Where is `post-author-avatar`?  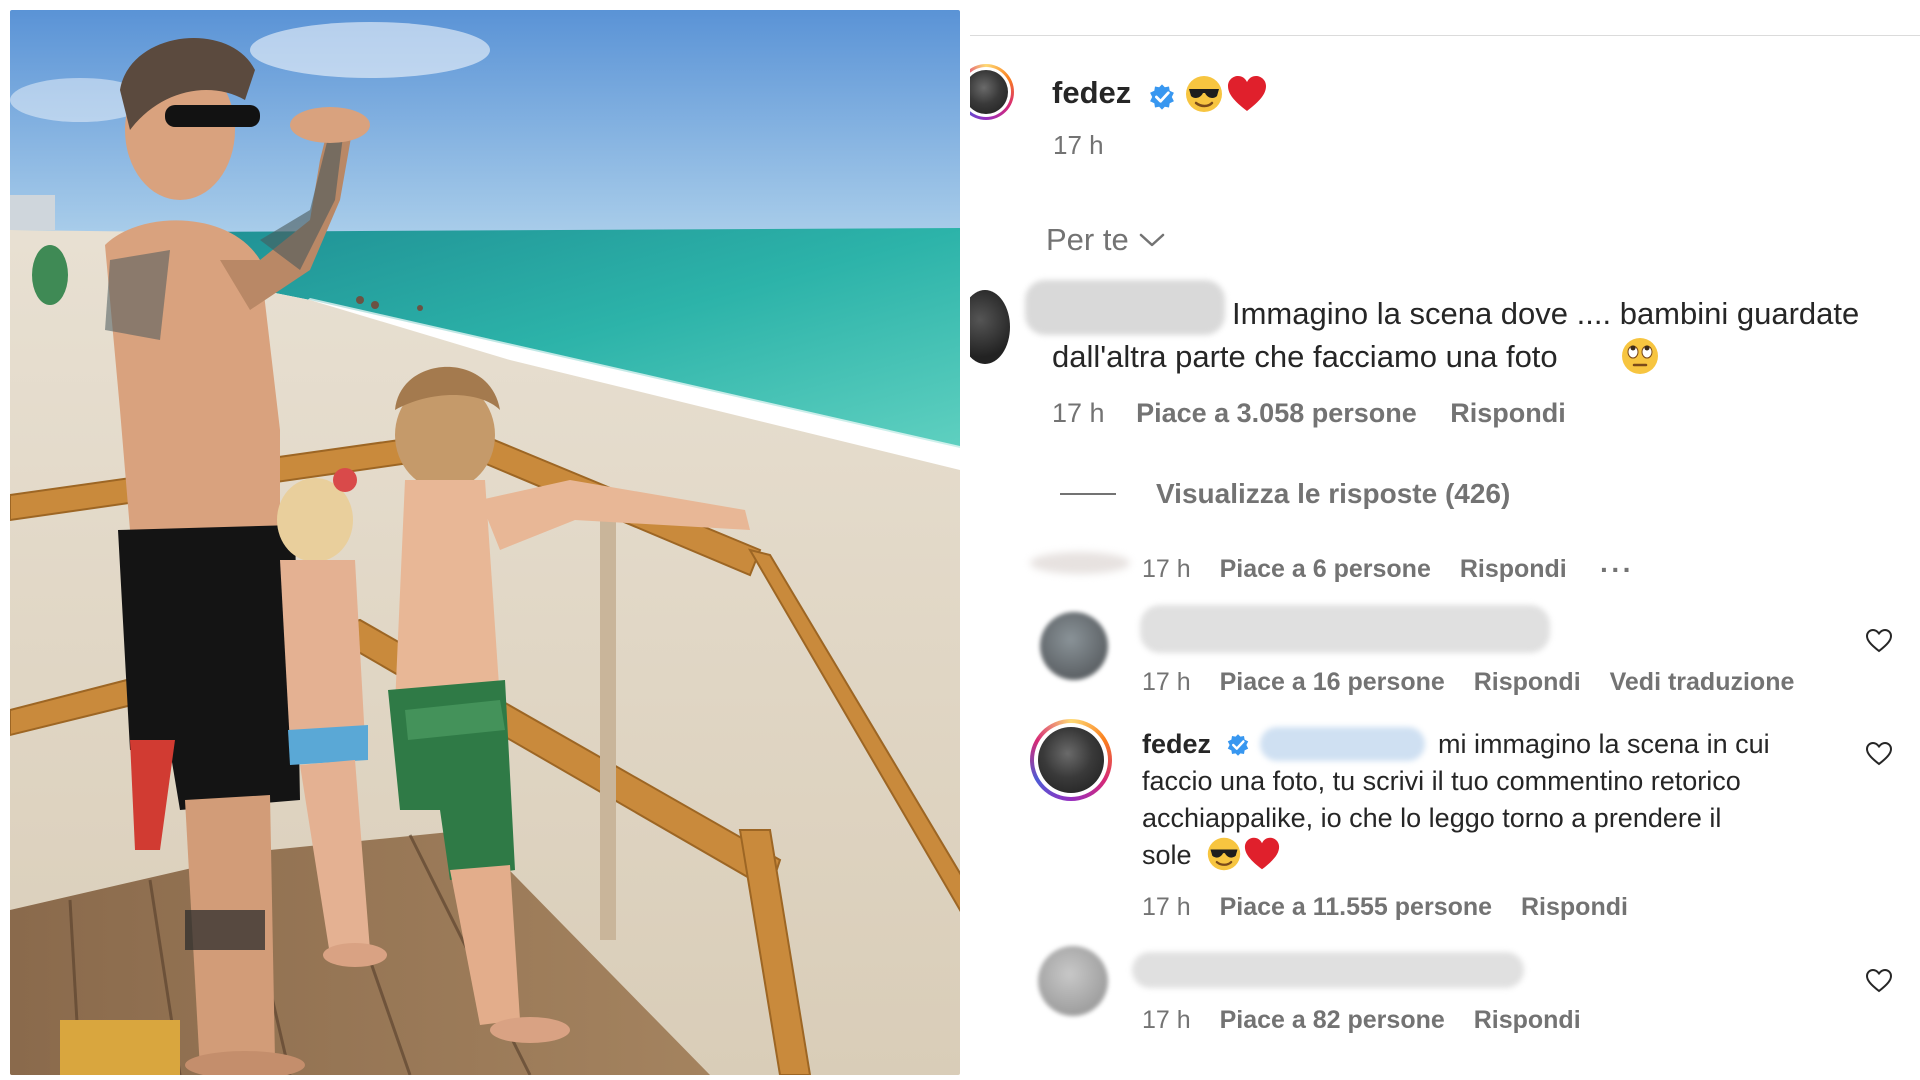 post-author-avatar is located at coordinates (992, 92).